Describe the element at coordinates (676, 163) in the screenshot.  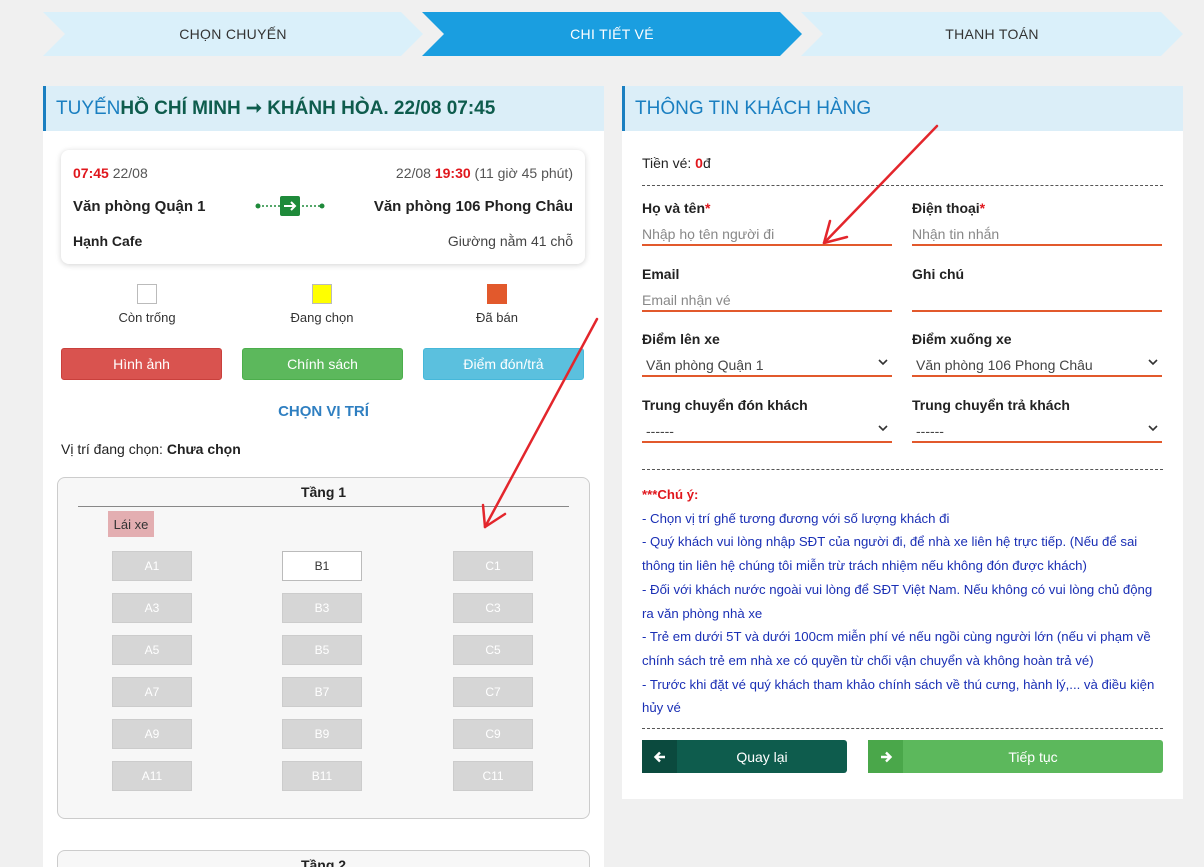
I see `fare: Tiền vé: 0đ` at that location.